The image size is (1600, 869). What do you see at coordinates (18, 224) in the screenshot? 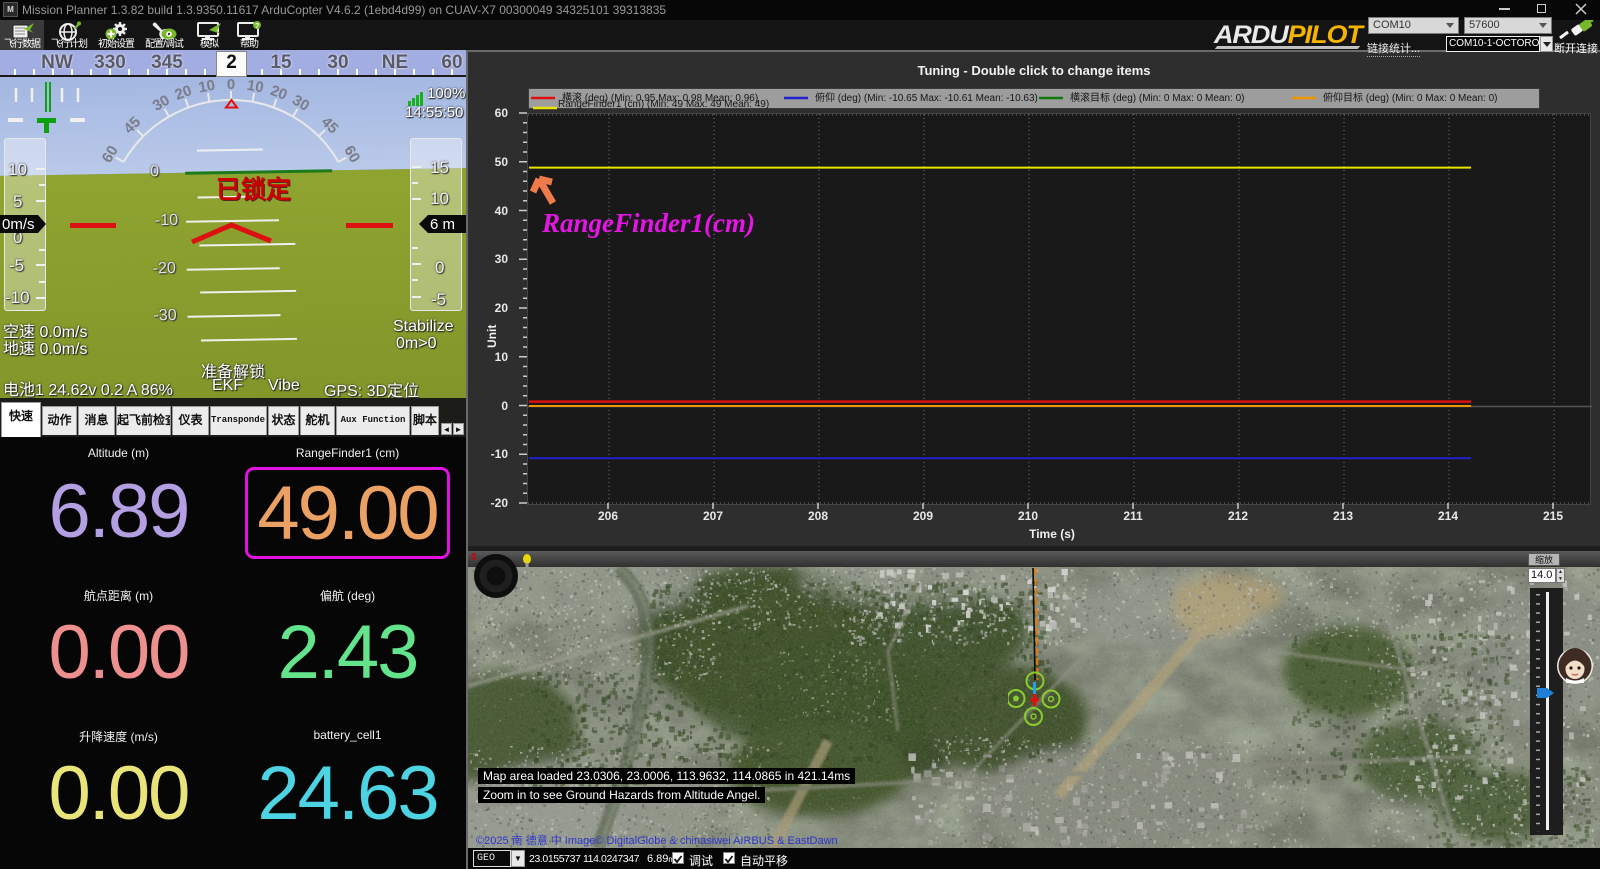
I see `svg-text: 0m/s` at bounding box center [18, 224].